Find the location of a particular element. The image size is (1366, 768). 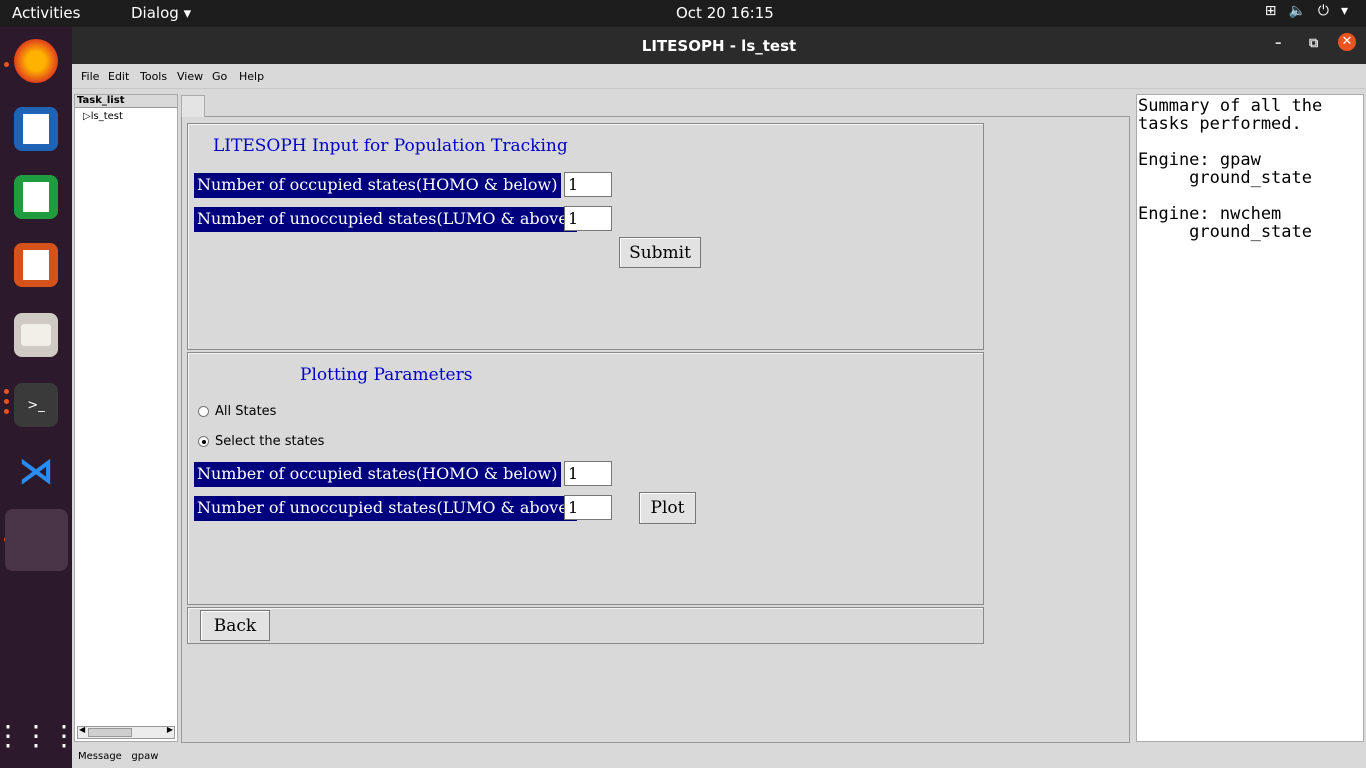

menu-view: View is located at coordinates (190, 76).